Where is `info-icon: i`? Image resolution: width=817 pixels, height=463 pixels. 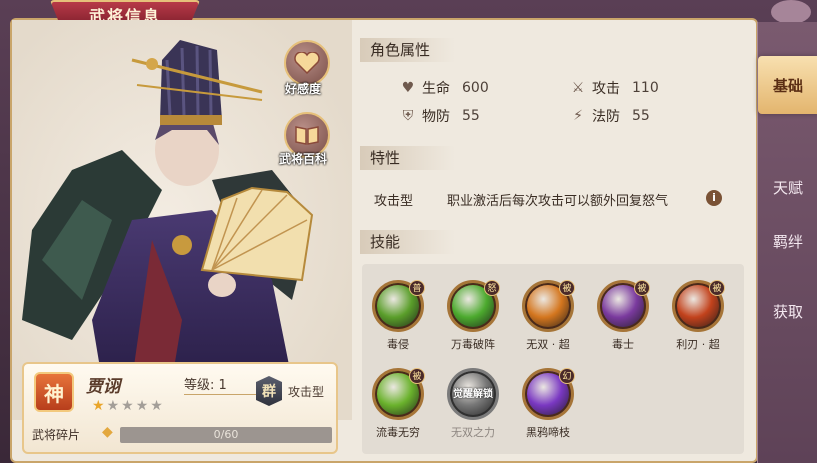
info-icon: i is located at coordinates (714, 198).